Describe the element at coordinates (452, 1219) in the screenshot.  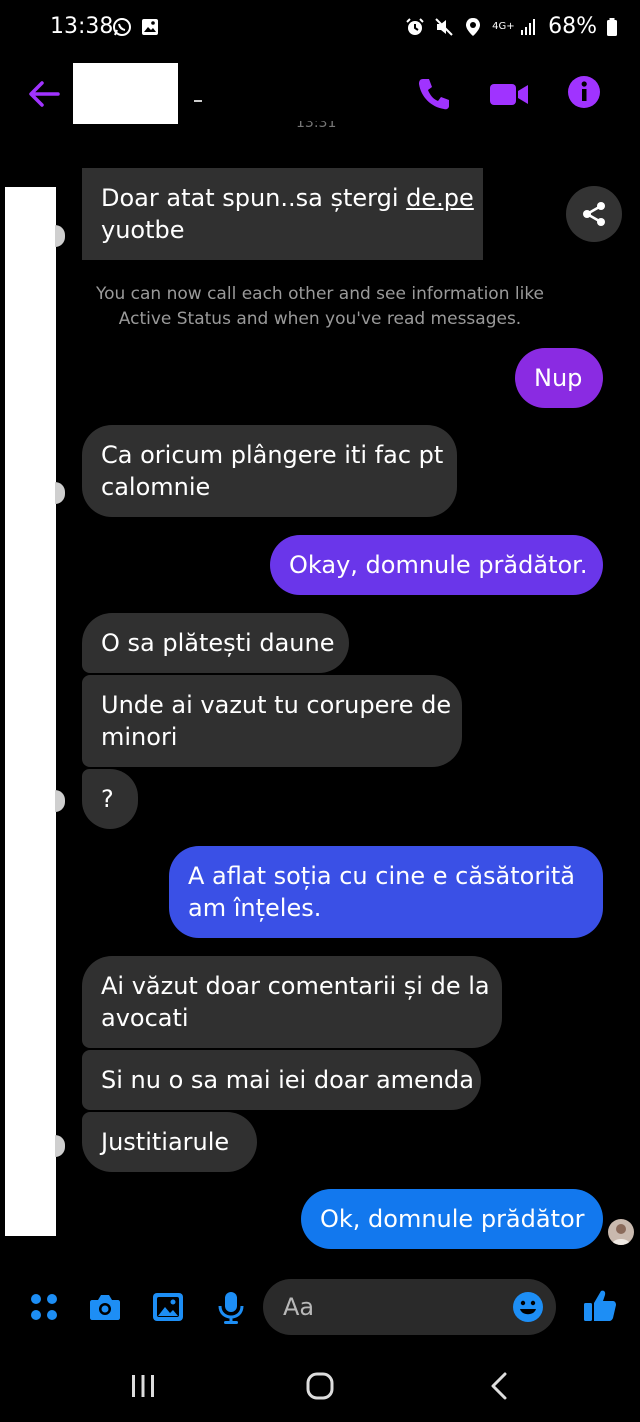
I see `outgoing-message: Ok, domnule prădător` at that location.